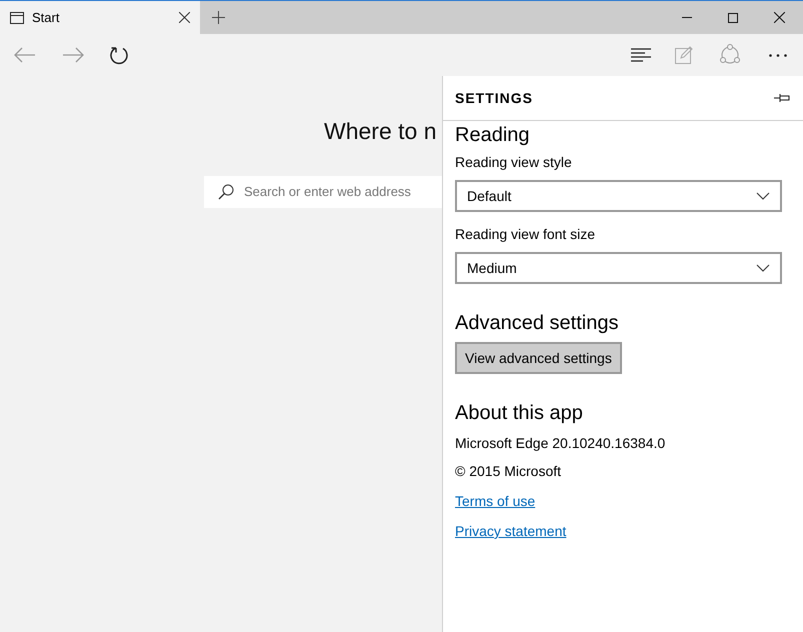 Image resolution: width=803 pixels, height=632 pixels. I want to click on tab-title: Start, so click(46, 17).